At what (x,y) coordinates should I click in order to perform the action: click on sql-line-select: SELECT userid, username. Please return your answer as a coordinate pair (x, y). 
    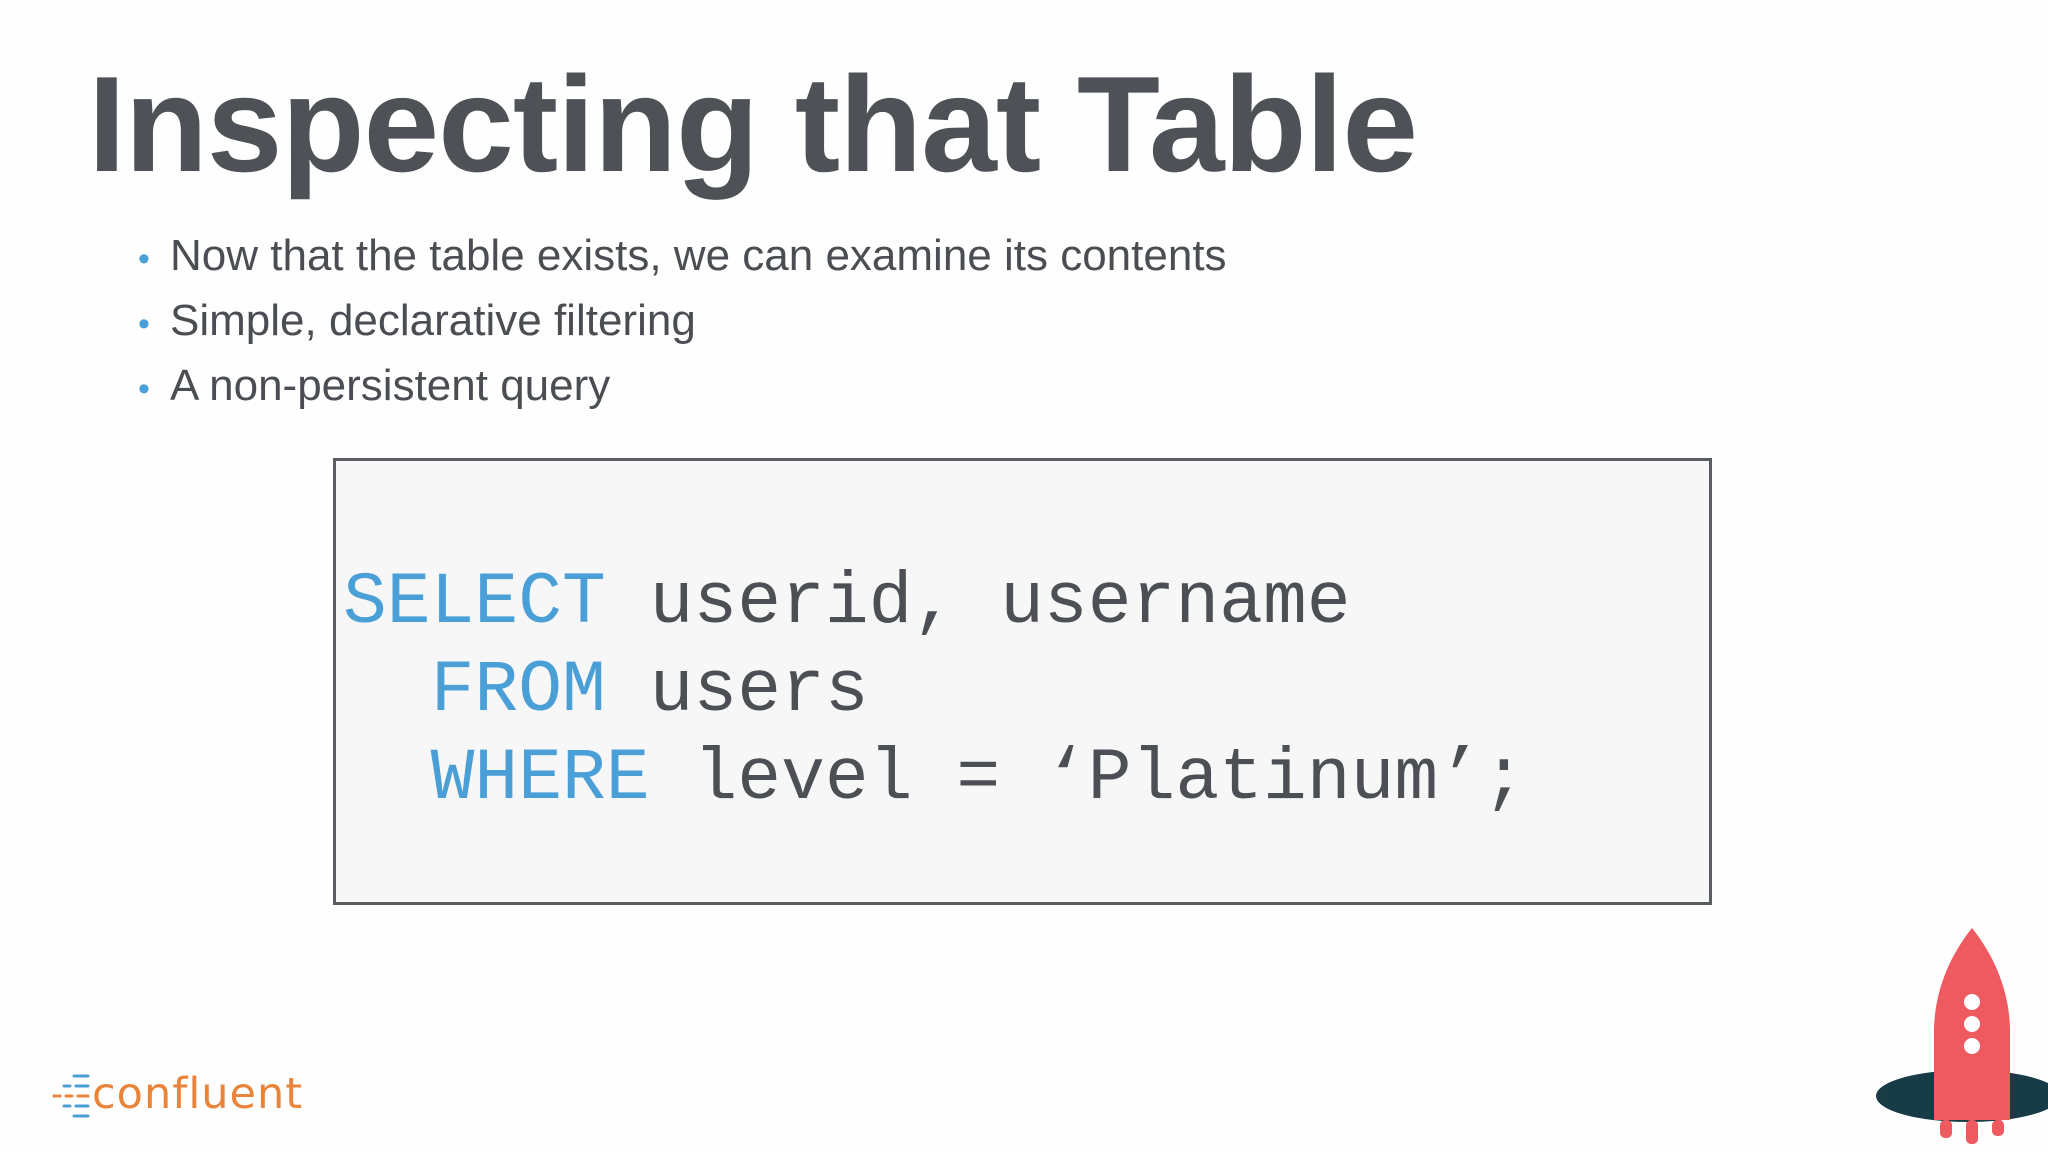
    Looking at the image, I should click on (847, 602).